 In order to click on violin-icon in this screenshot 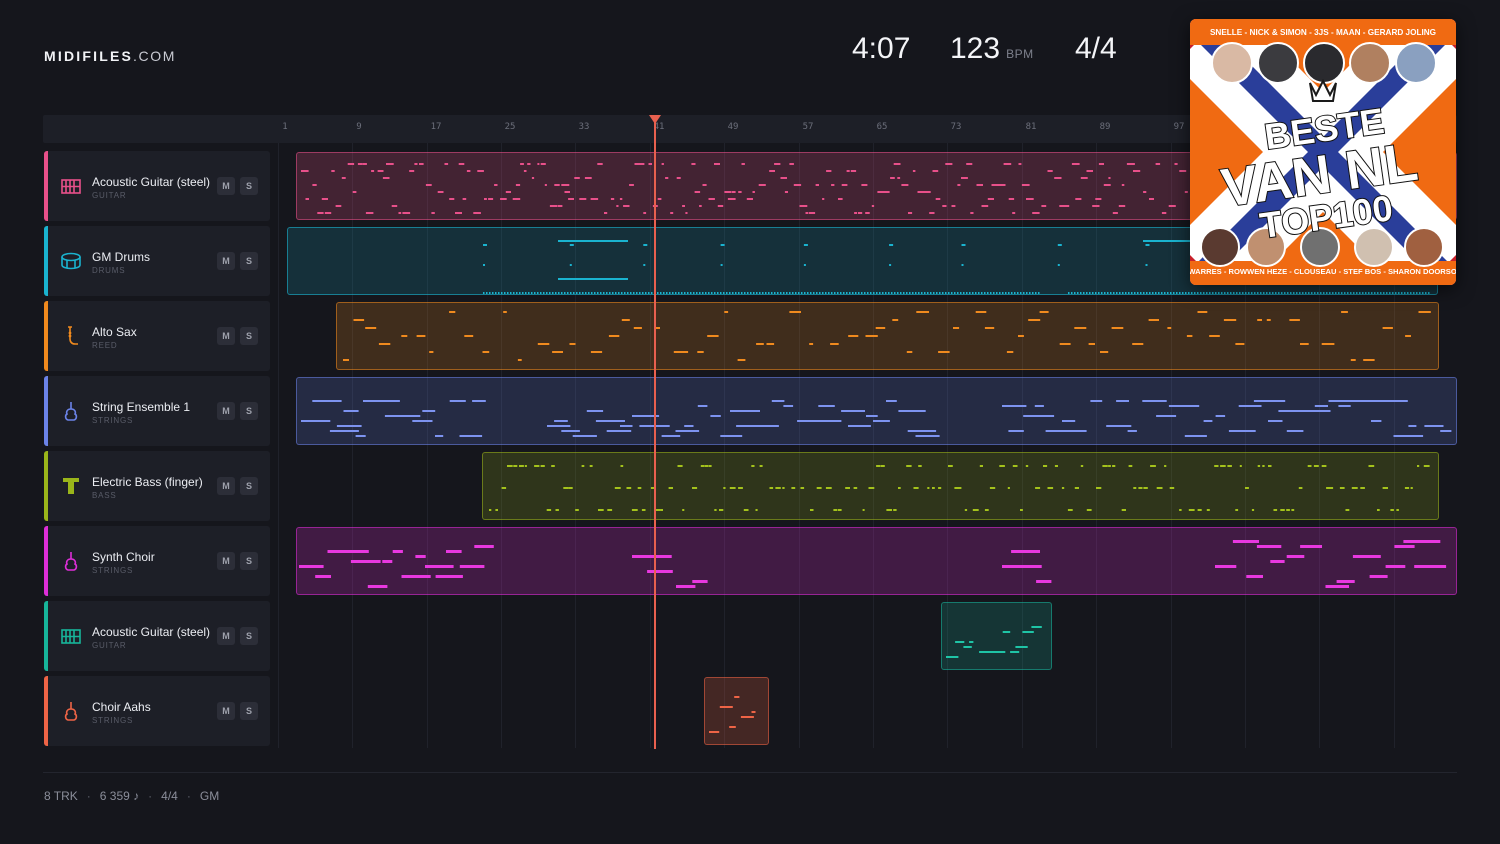, I will do `click(71, 411)`.